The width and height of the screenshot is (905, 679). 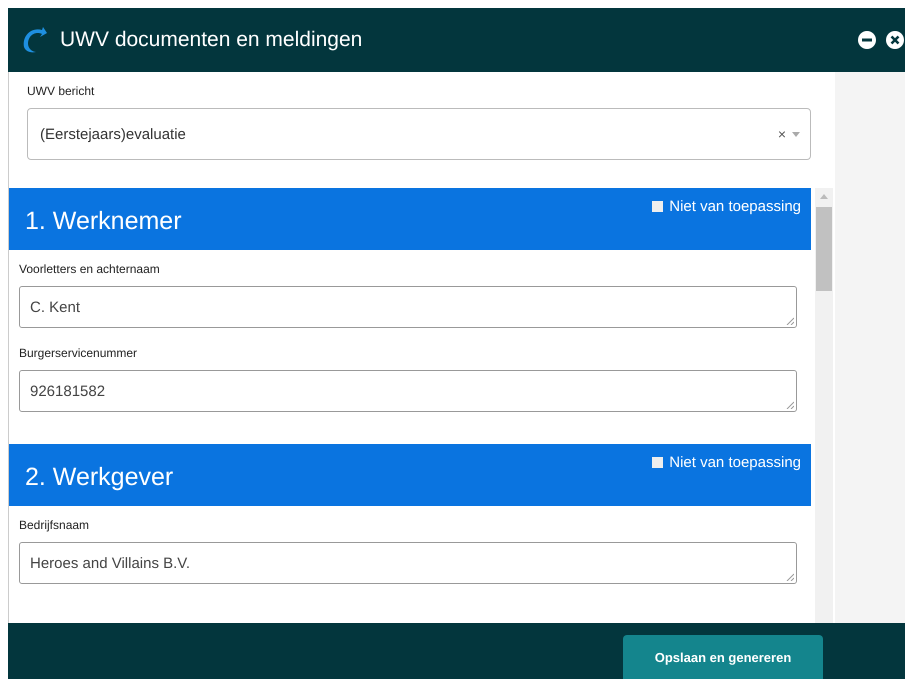 I want to click on text-field: 926181582, so click(x=408, y=391).